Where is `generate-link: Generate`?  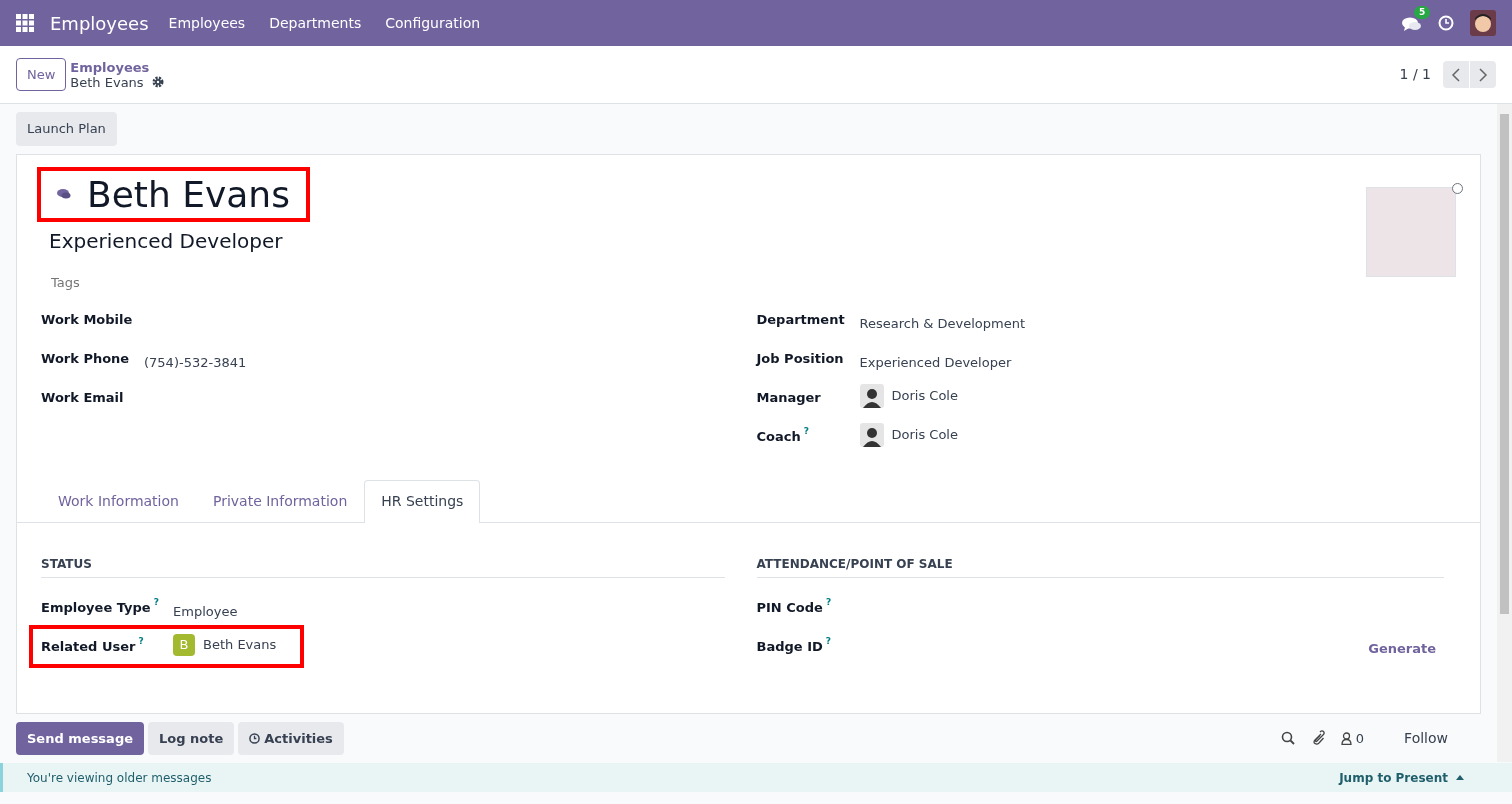
generate-link: Generate is located at coordinates (1402, 648).